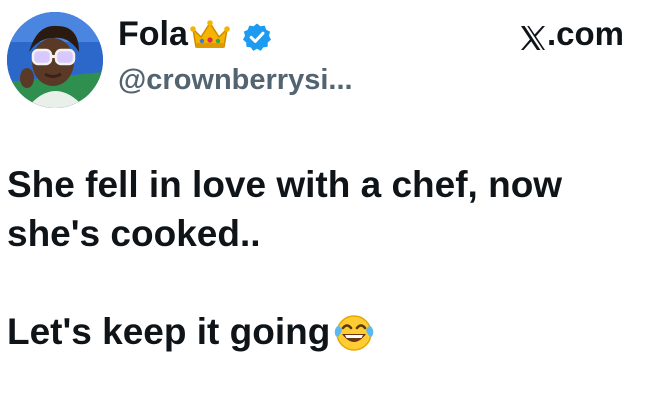 This screenshot has width=646, height=409. What do you see at coordinates (533, 35) in the screenshot?
I see `x-logo-icon` at bounding box center [533, 35].